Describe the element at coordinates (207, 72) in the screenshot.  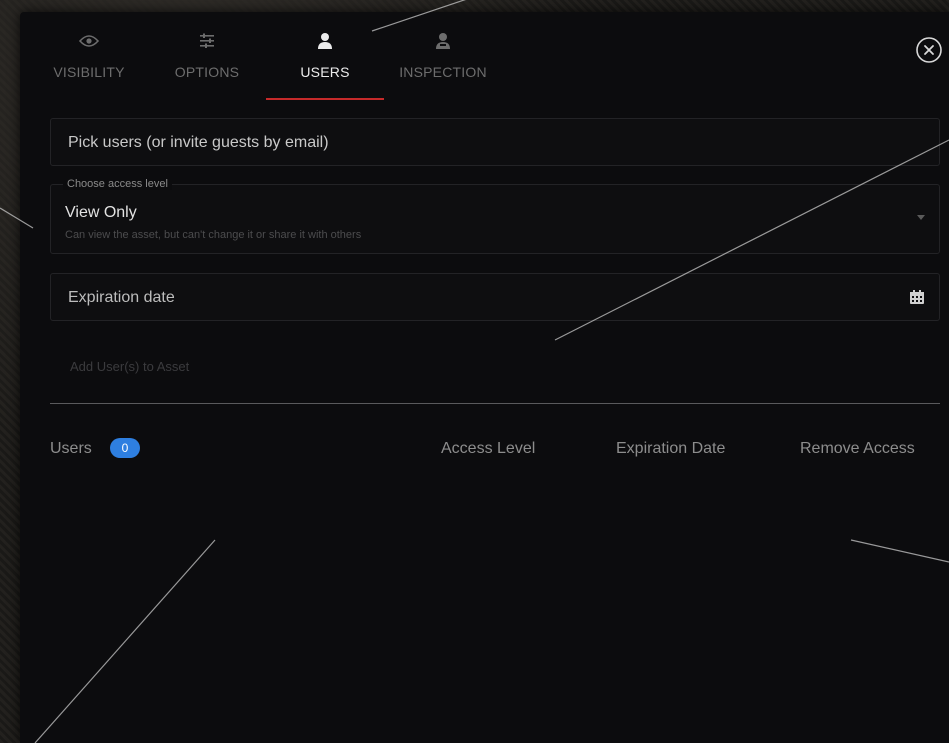
I see `tab-options-label: OPTIONS` at that location.